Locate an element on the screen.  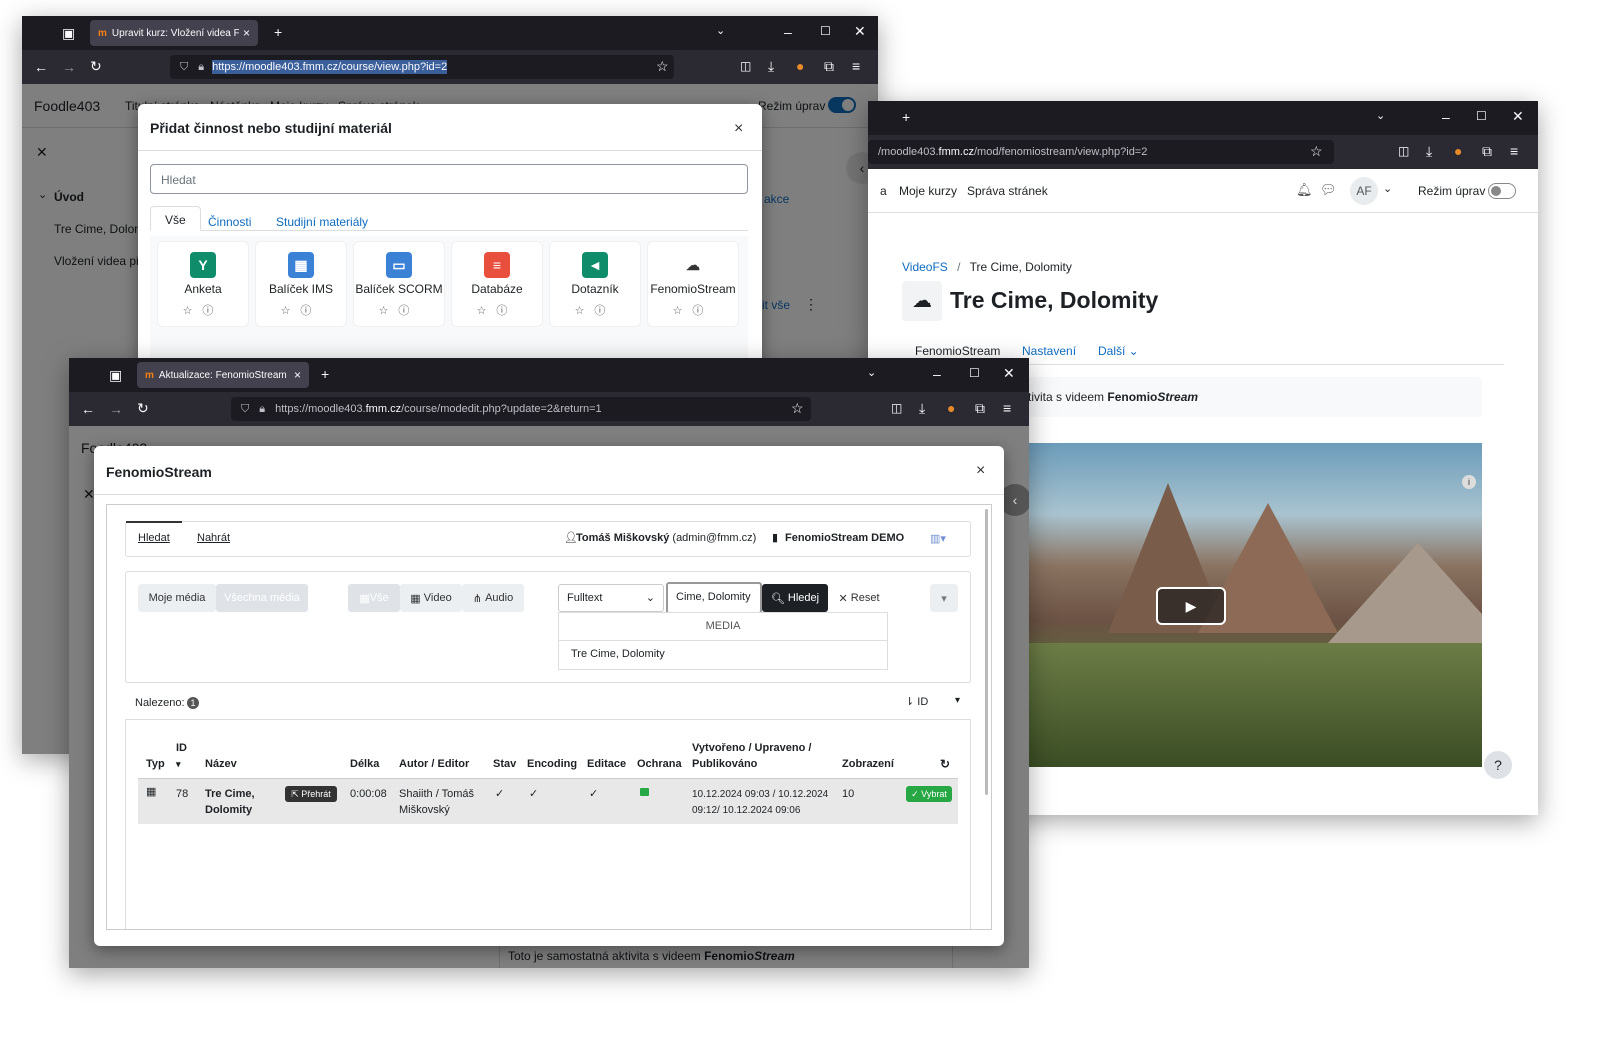
edit-mode-toggle is located at coordinates (1502, 191).